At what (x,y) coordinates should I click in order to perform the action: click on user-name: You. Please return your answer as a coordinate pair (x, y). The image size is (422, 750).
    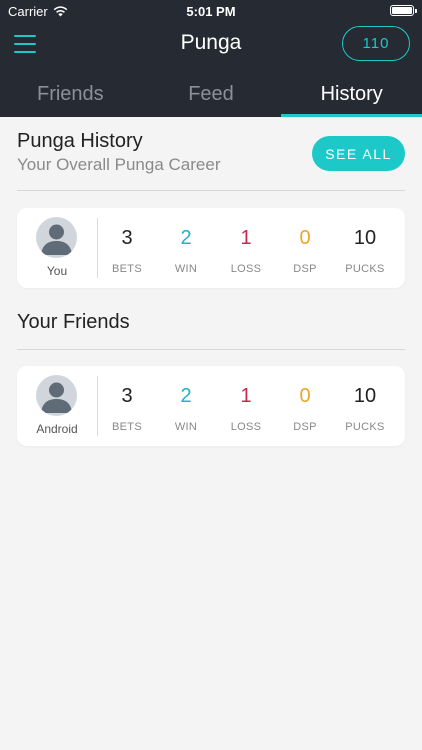
    Looking at the image, I should click on (57, 271).